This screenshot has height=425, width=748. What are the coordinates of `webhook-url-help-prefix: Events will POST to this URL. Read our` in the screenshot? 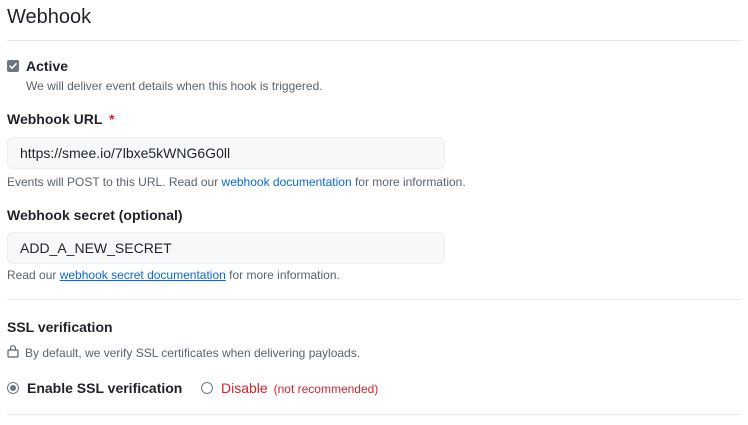 It's located at (114, 182).